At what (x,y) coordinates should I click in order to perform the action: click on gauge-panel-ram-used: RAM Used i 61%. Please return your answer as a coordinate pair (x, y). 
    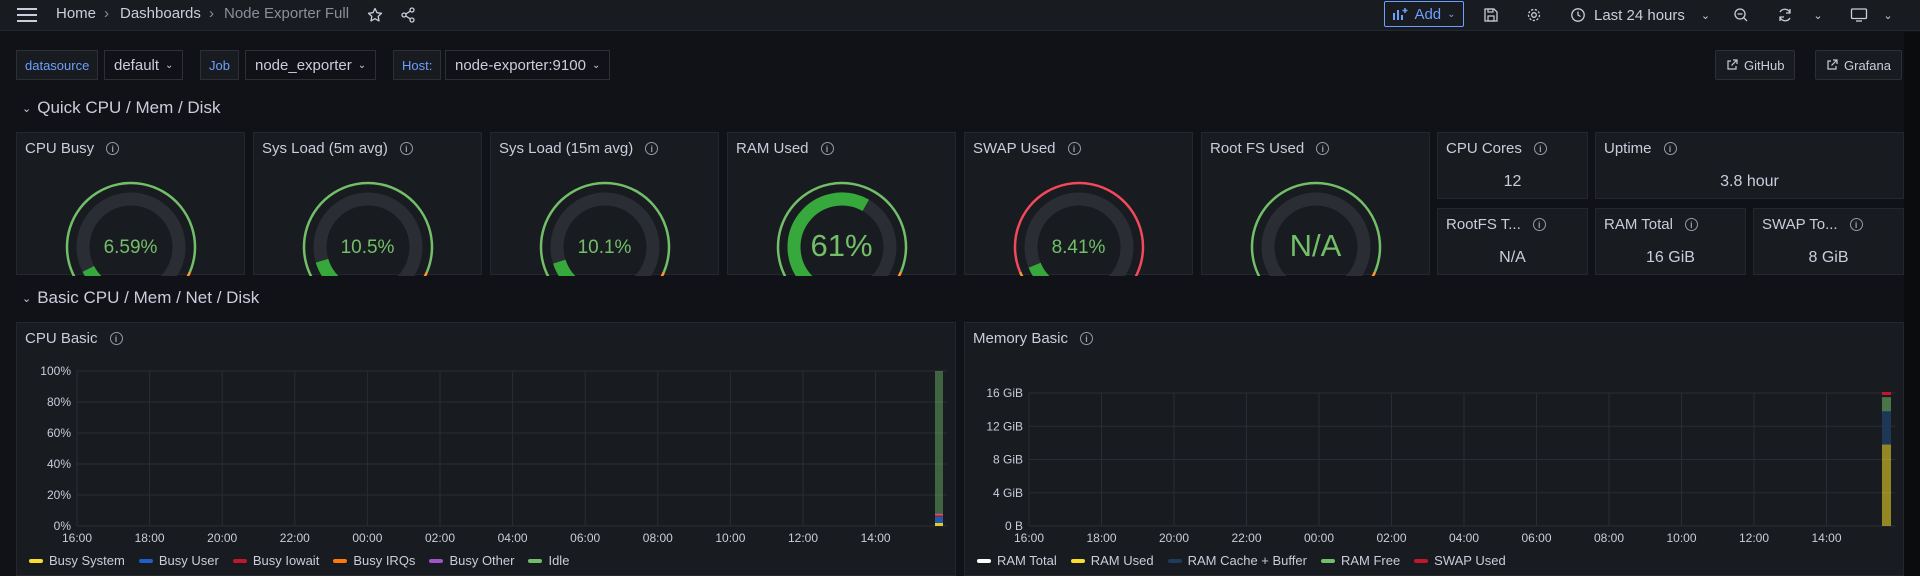
    Looking at the image, I should click on (841, 204).